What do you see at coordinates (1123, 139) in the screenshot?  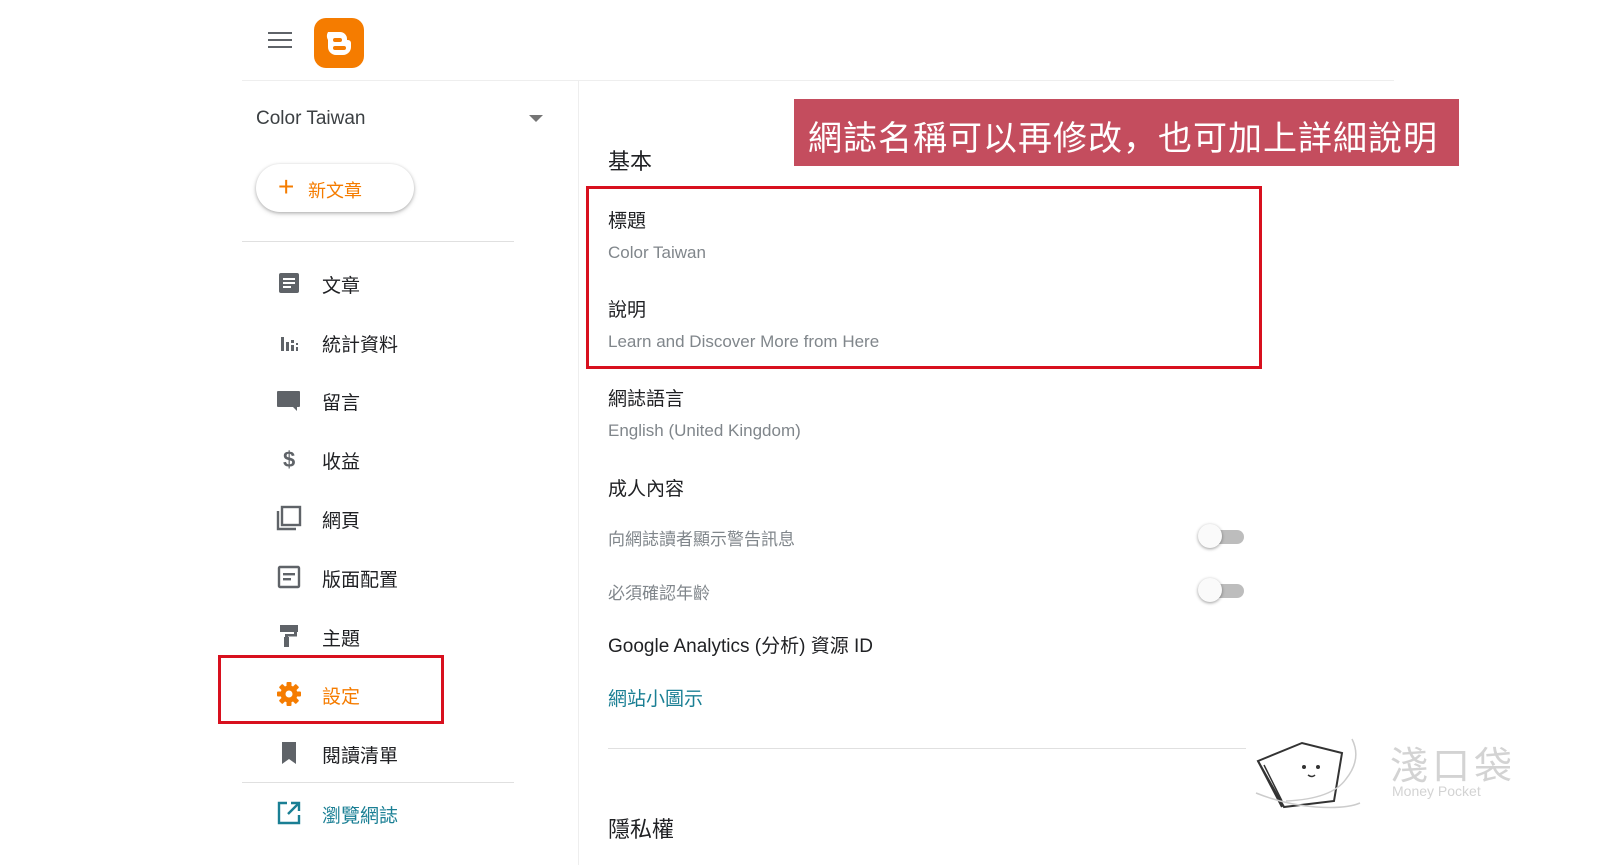 I see `annotation-text: 網誌名稱可以再修改，也可加上詳細說明` at bounding box center [1123, 139].